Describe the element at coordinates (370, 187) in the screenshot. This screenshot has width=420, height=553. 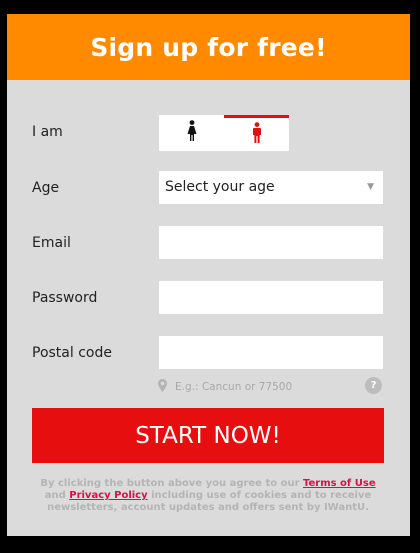
I see `chevron-down-icon: ▼` at that location.